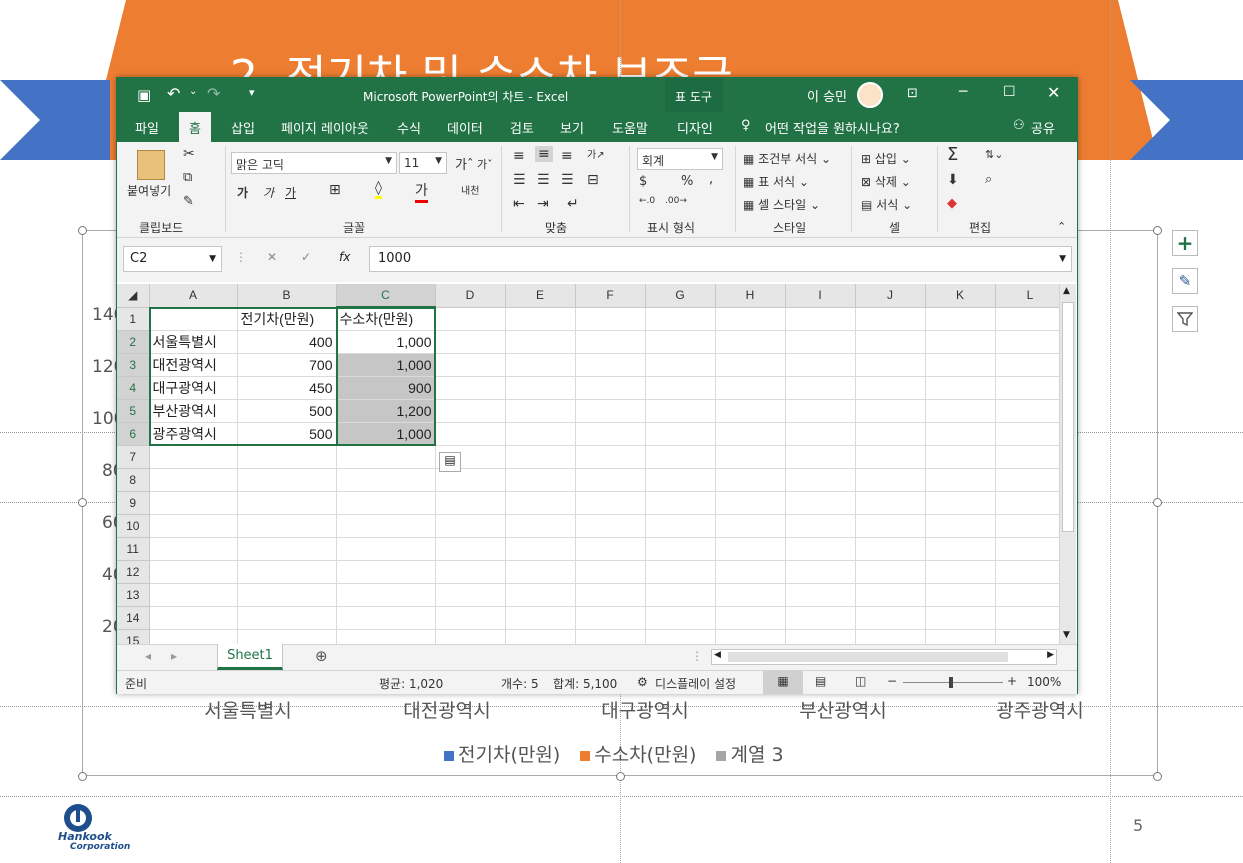  What do you see at coordinates (522, 127) in the screenshot?
I see `tab-review: 검토` at bounding box center [522, 127].